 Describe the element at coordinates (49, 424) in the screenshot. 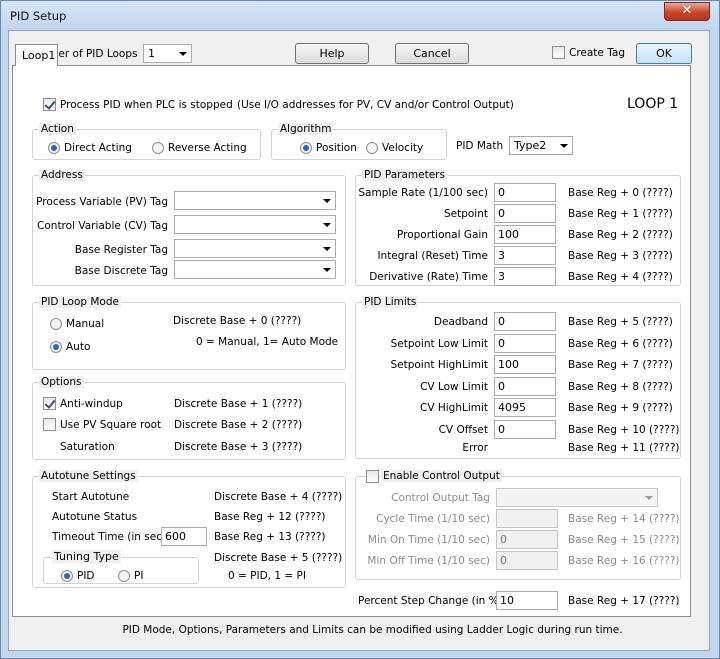

I see `pv-square-root-checkbox` at that location.